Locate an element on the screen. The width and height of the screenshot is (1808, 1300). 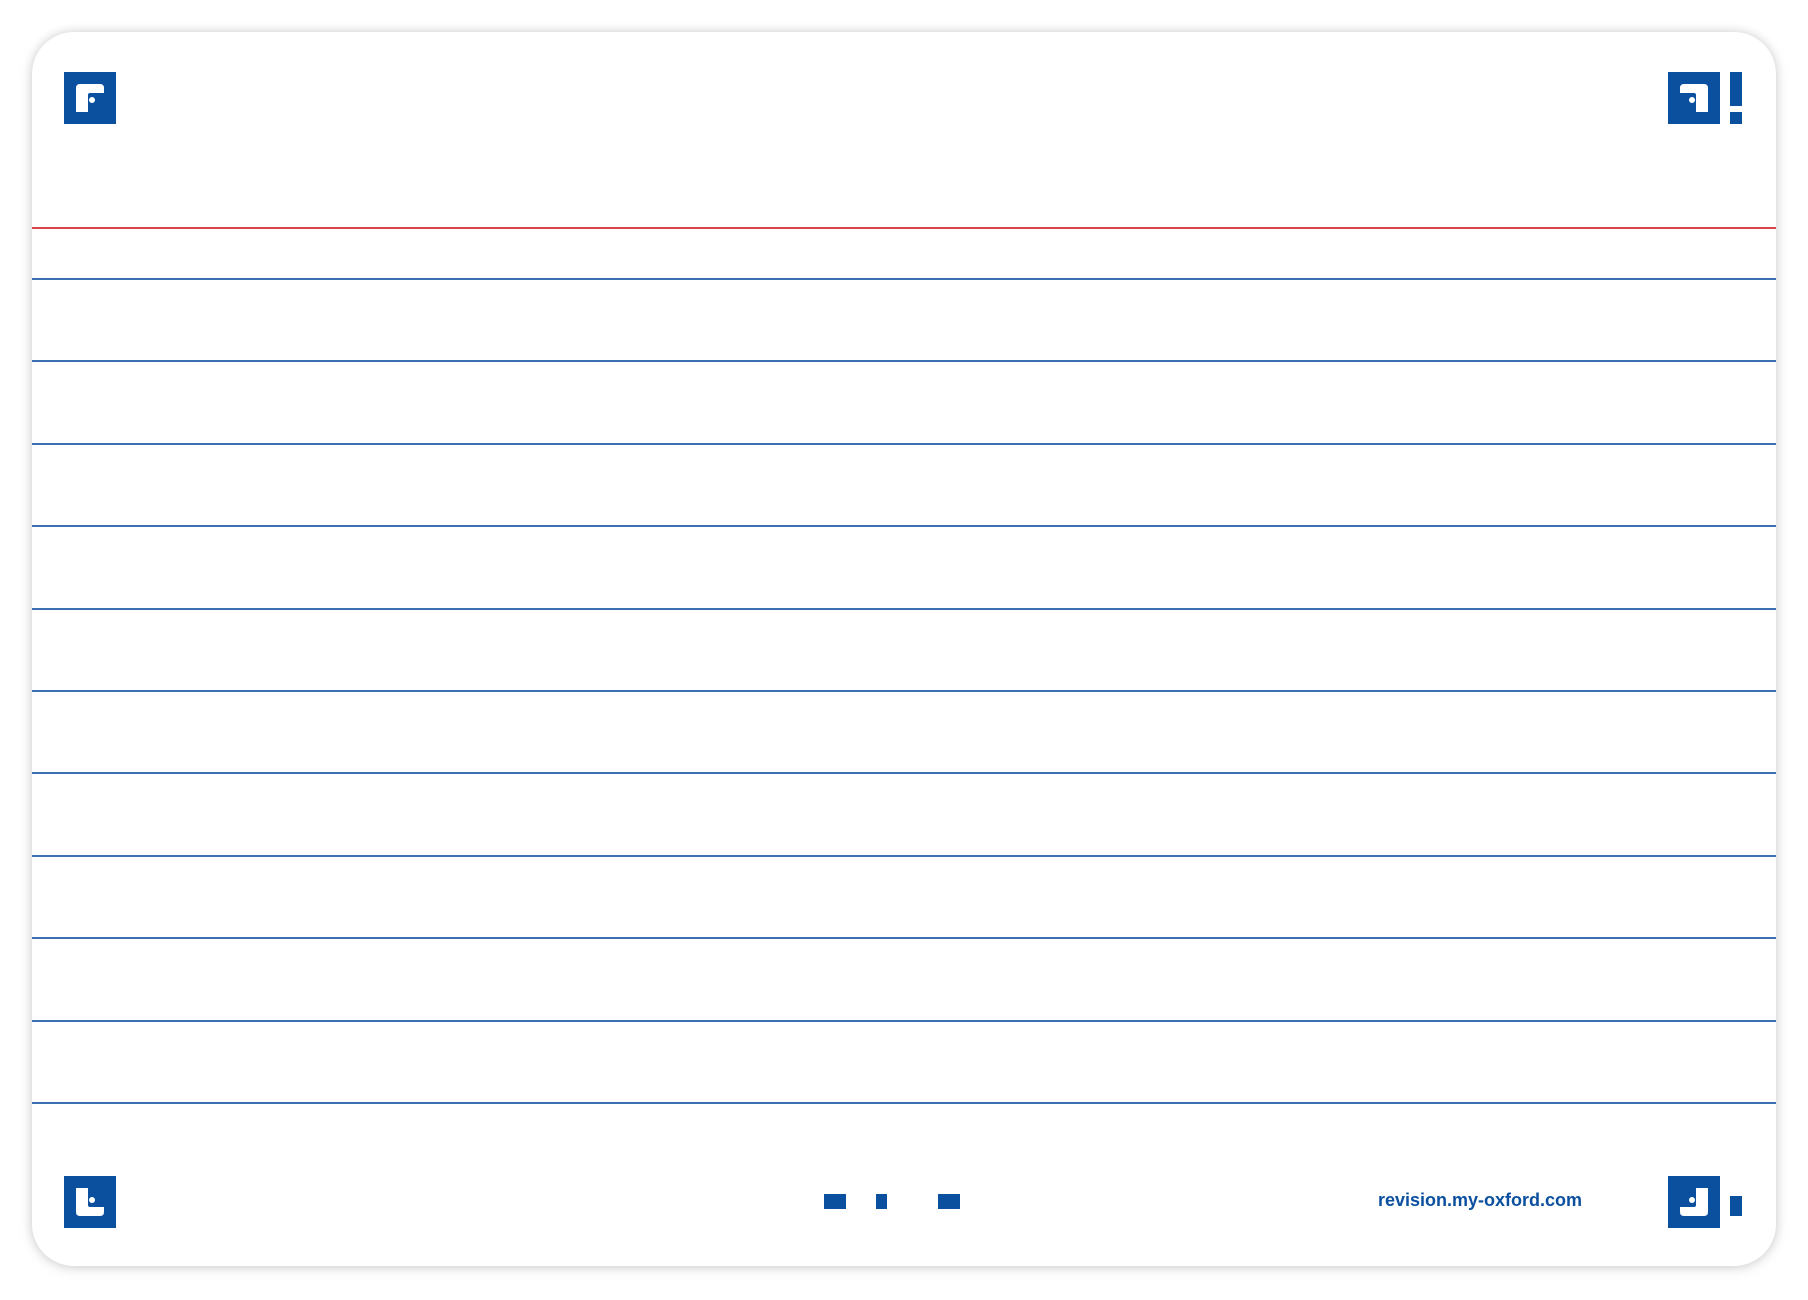
corner-bracket-bottom-right-exclamation-icon is located at coordinates (1705, 1202).